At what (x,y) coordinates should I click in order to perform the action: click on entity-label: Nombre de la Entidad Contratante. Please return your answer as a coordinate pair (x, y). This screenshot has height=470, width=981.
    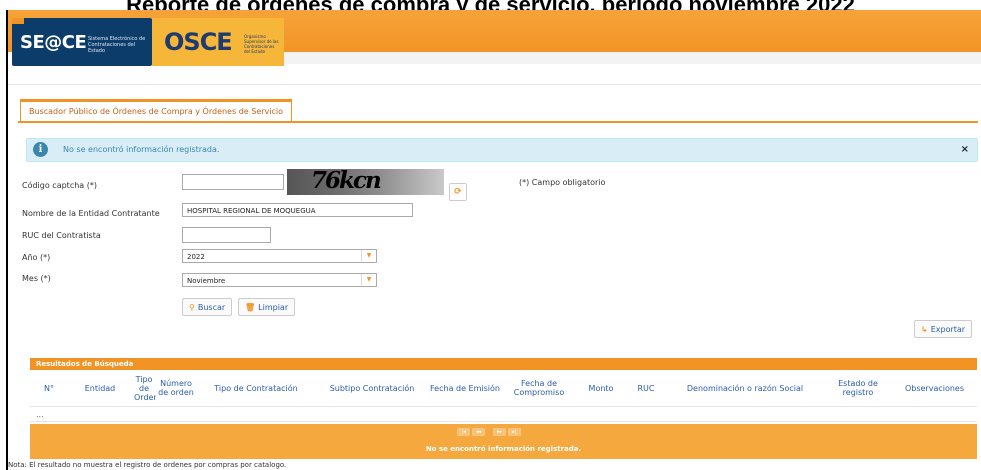
    Looking at the image, I should click on (91, 213).